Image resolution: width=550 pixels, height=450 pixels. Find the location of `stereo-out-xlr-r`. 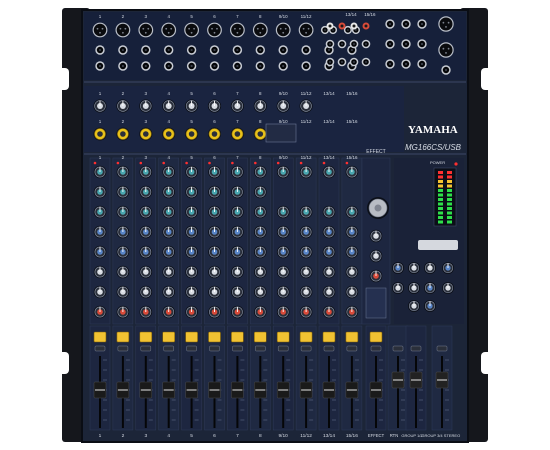

stereo-out-xlr-r is located at coordinates (446, 50).